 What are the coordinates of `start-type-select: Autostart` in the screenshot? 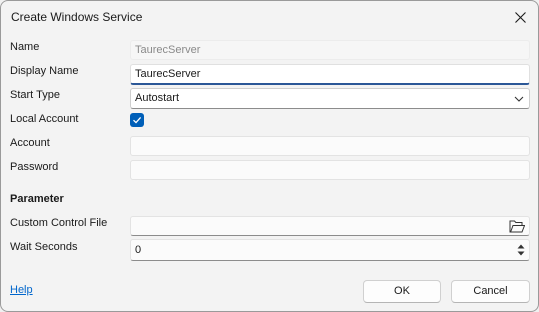 It's located at (330, 98).